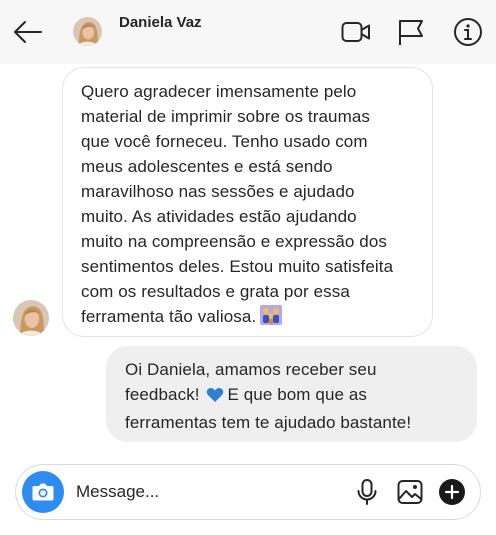  I want to click on back-arrow-icon, so click(28, 32).